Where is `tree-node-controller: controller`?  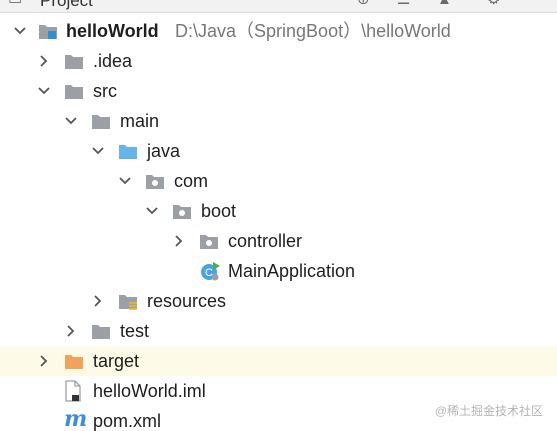 tree-node-controller: controller is located at coordinates (278, 241).